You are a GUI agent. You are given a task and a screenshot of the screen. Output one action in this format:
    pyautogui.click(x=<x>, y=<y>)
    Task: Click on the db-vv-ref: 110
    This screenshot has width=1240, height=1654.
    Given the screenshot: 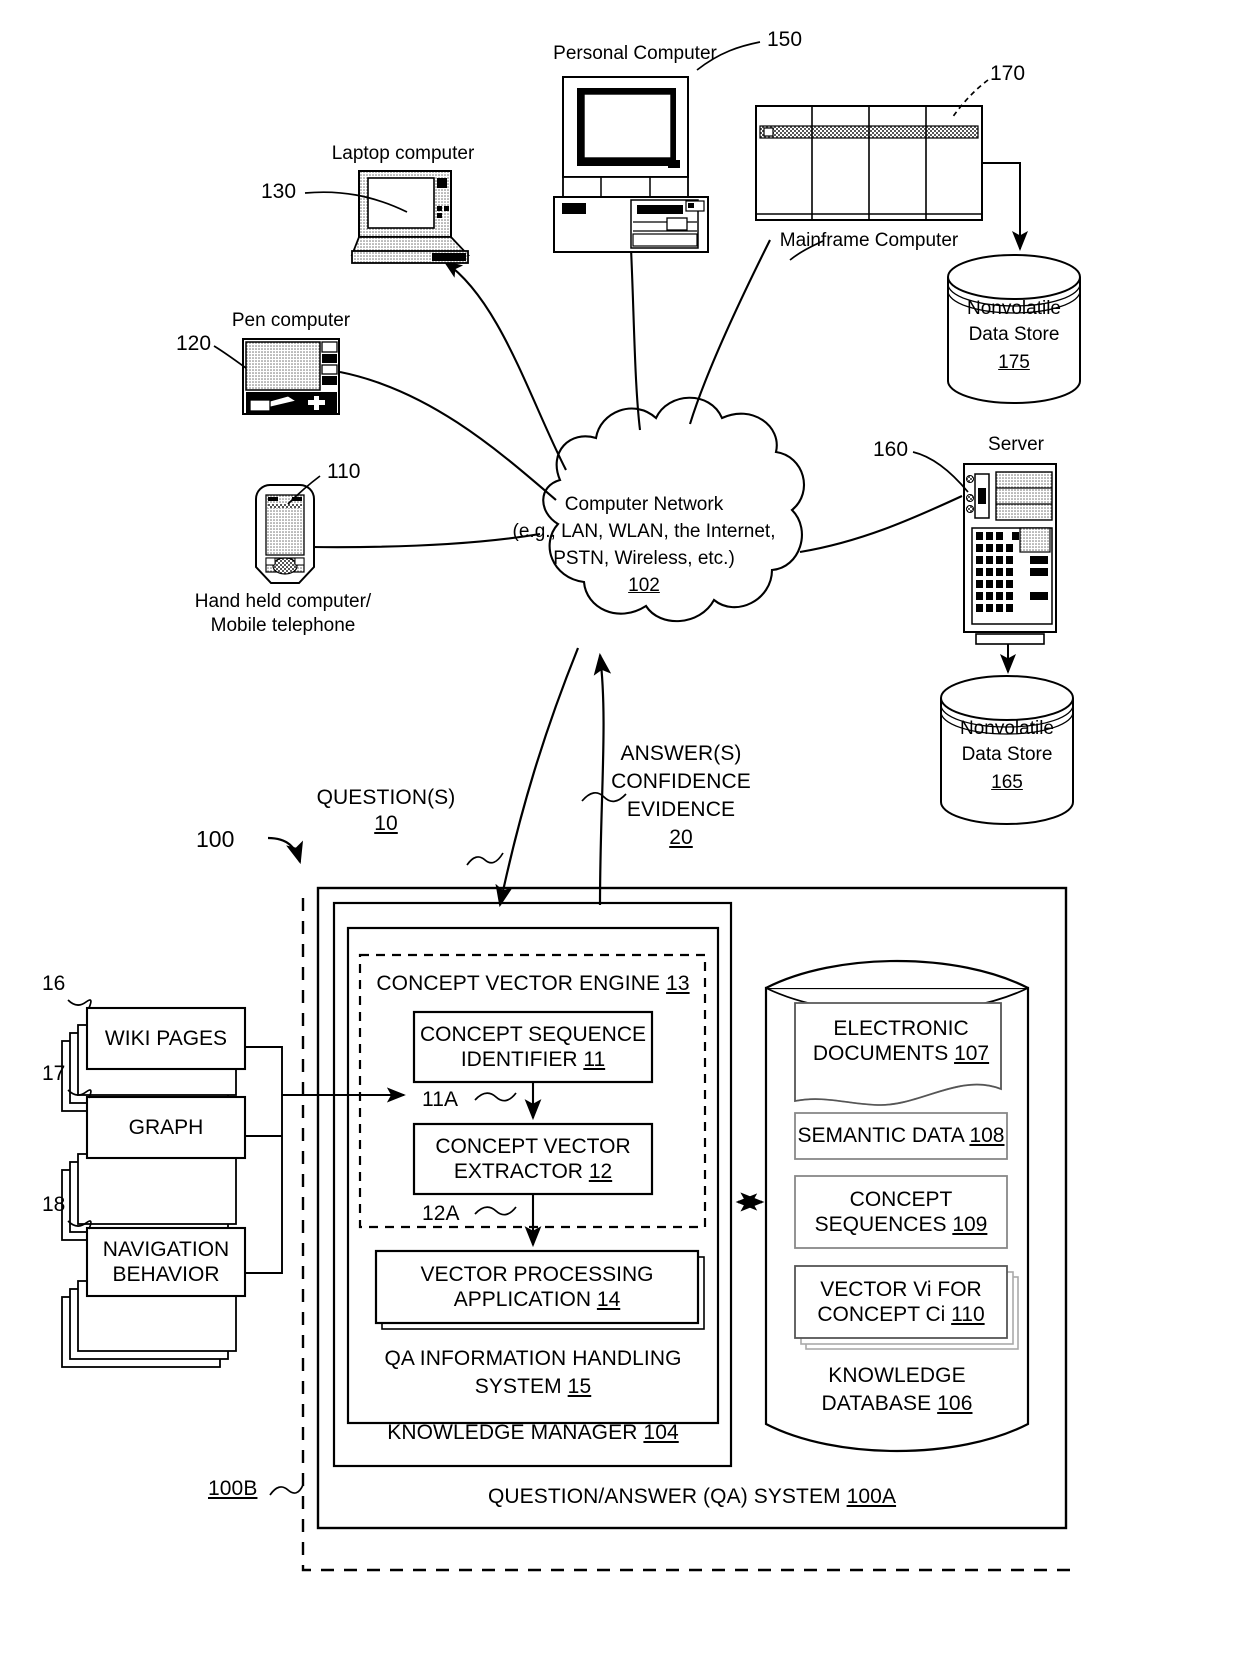 What is the action you would take?
    pyautogui.click(x=968, y=1314)
    